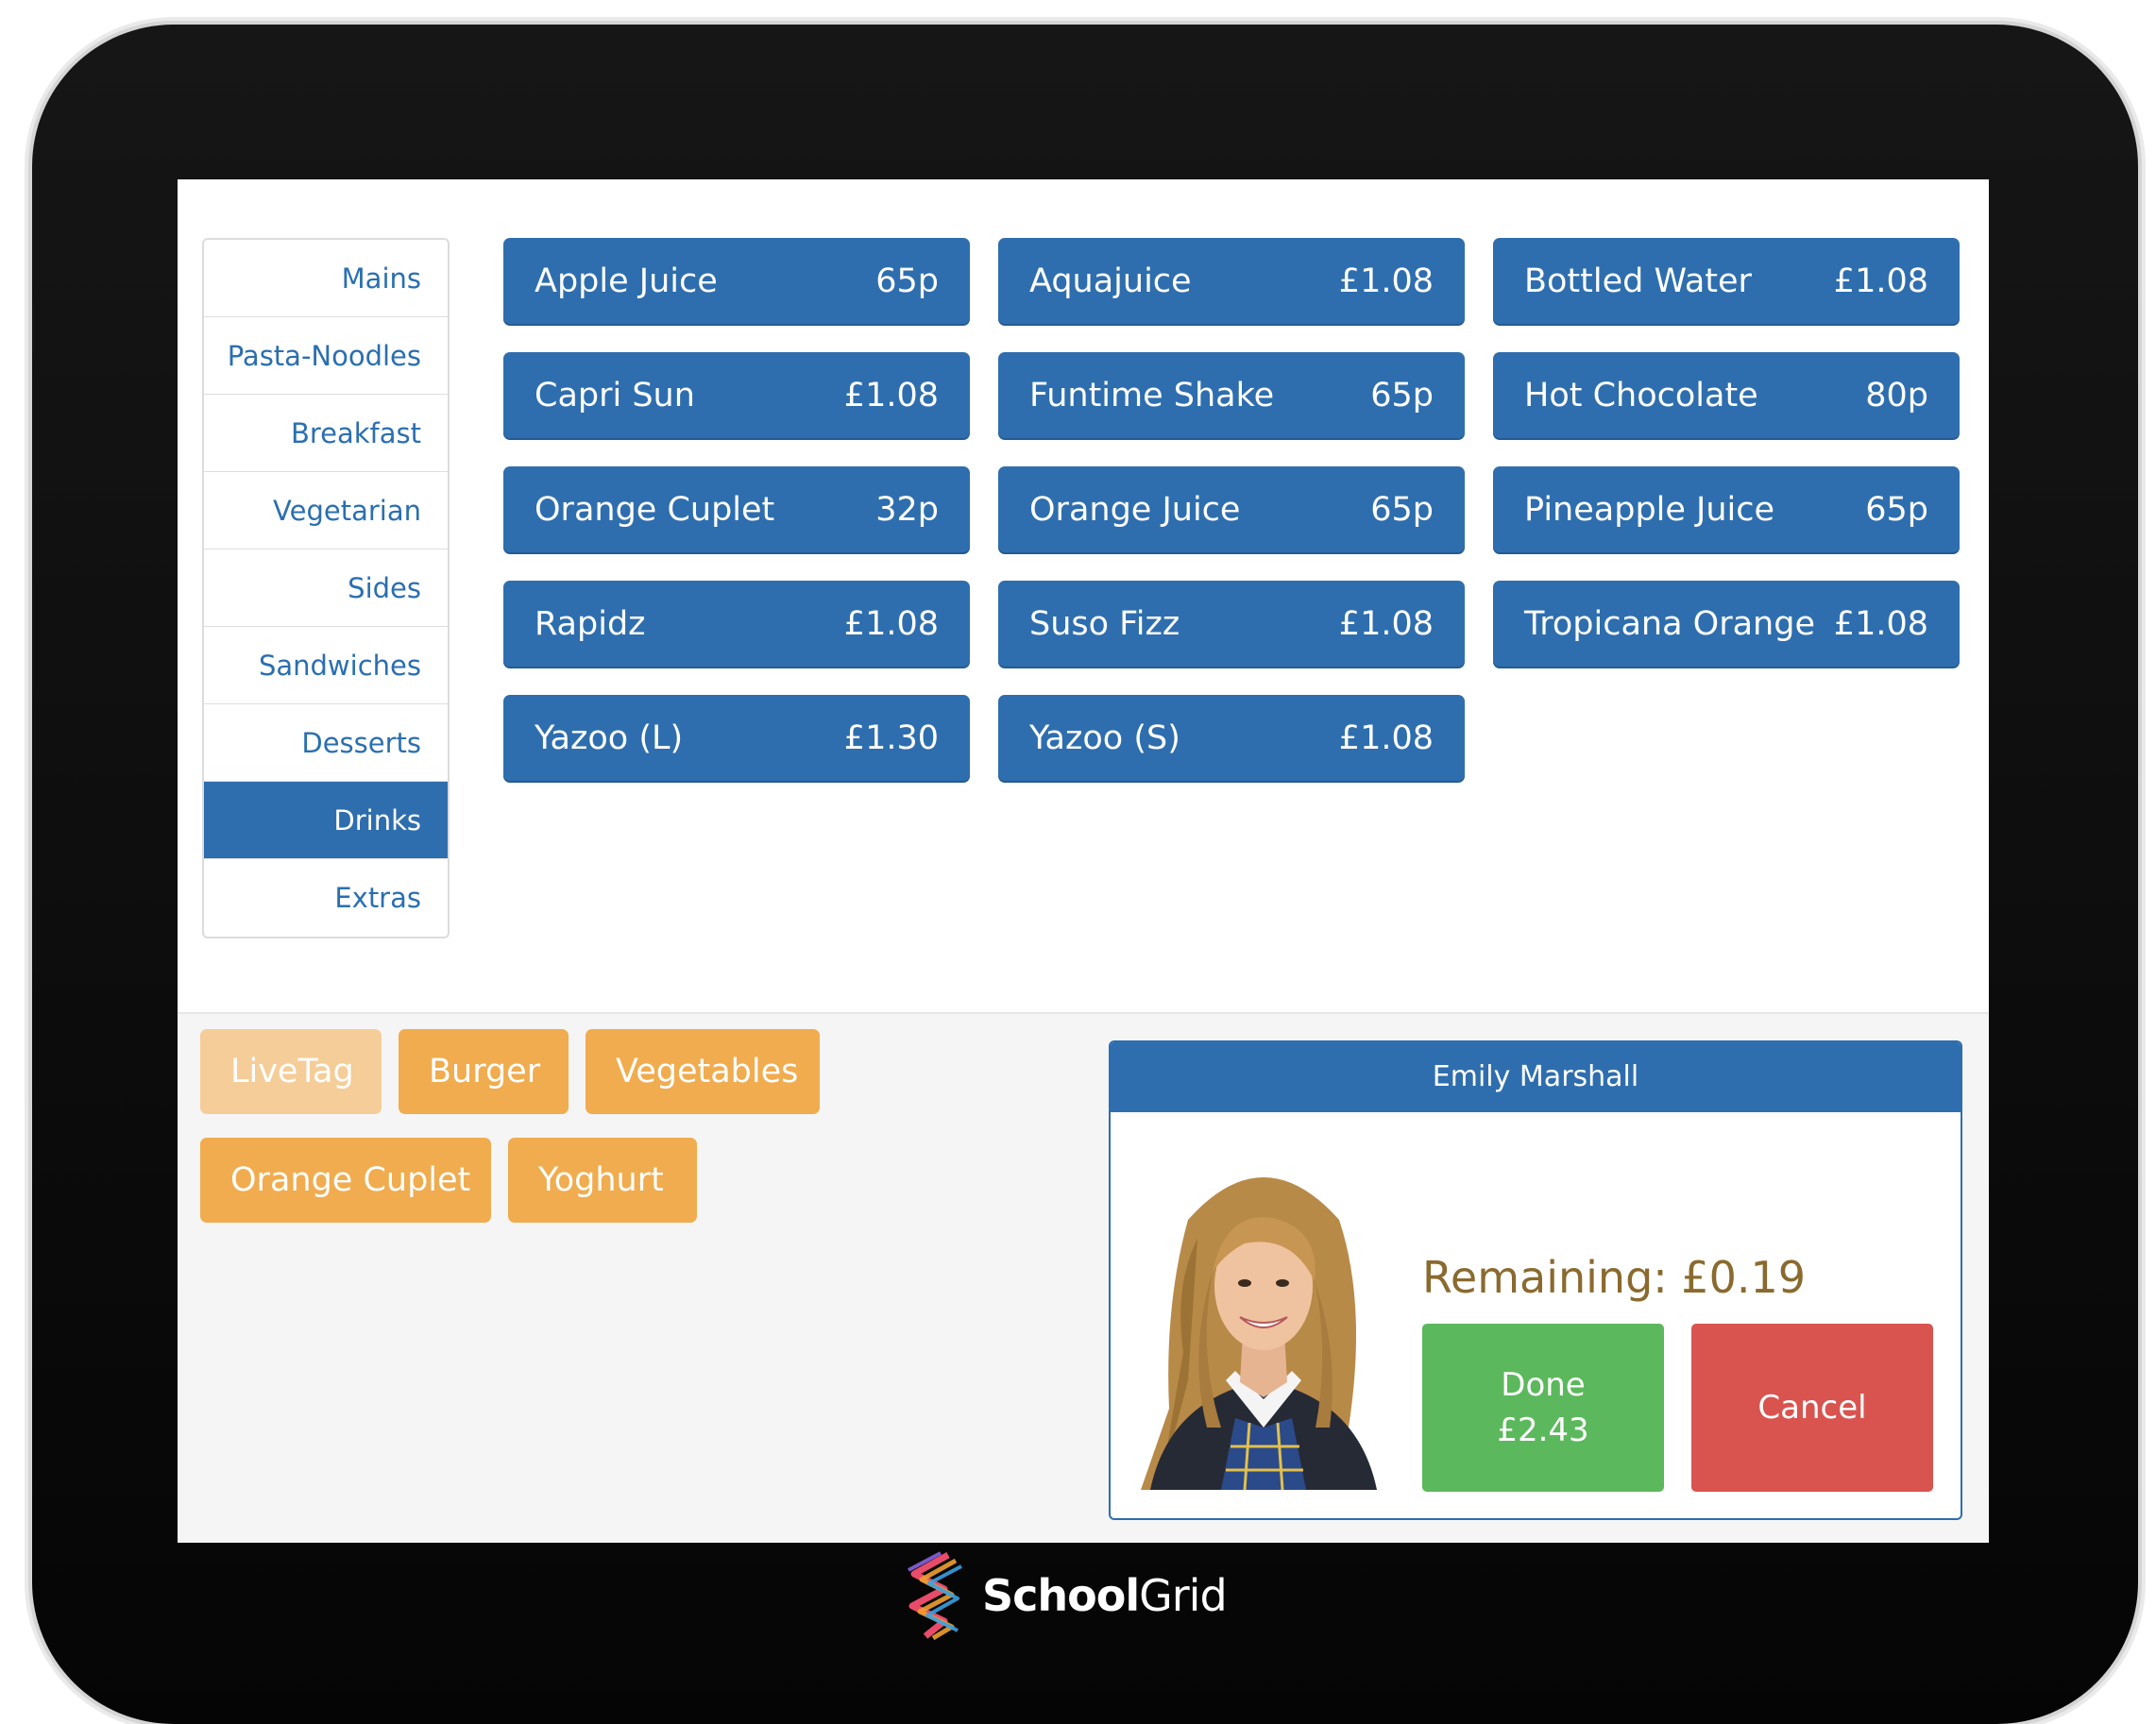  What do you see at coordinates (602, 1180) in the screenshot?
I see `tag-yoghurt: Yoghurt` at bounding box center [602, 1180].